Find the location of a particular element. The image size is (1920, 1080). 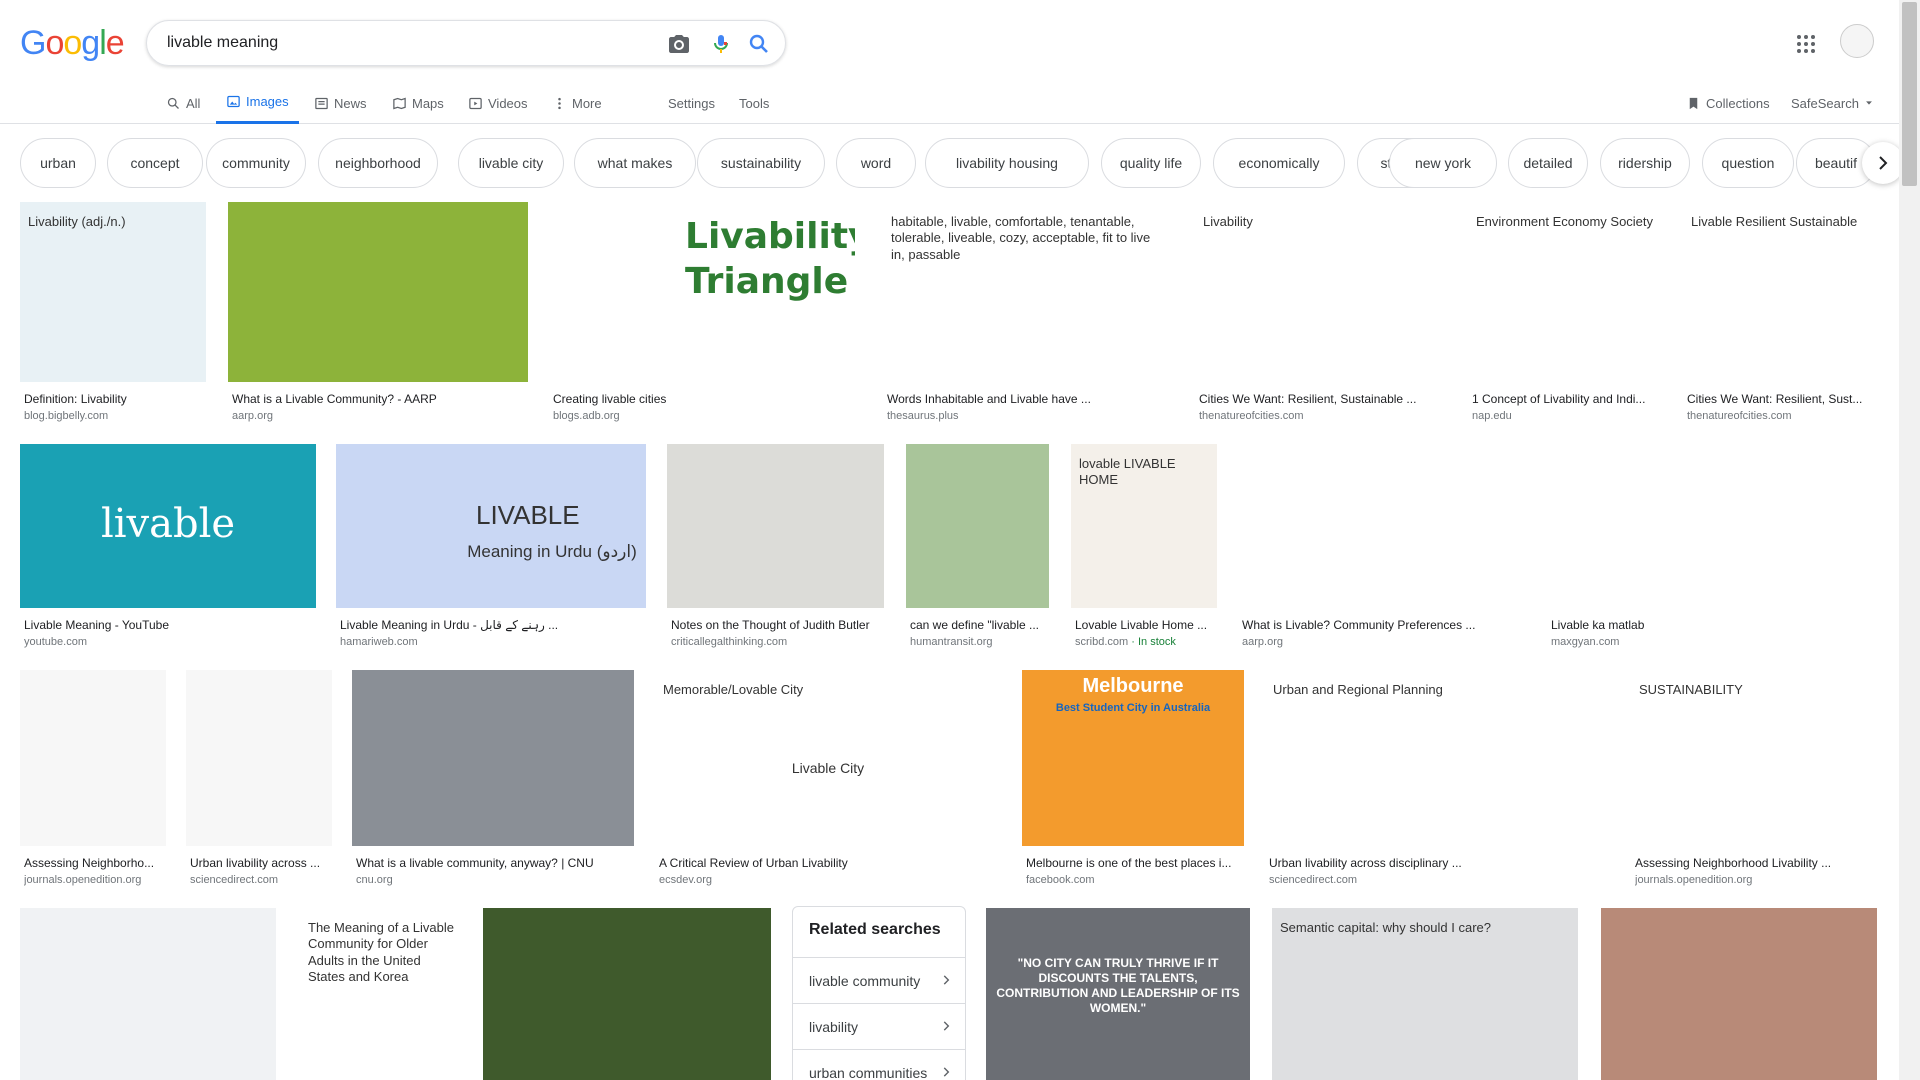

chip: urban is located at coordinates (58, 163).